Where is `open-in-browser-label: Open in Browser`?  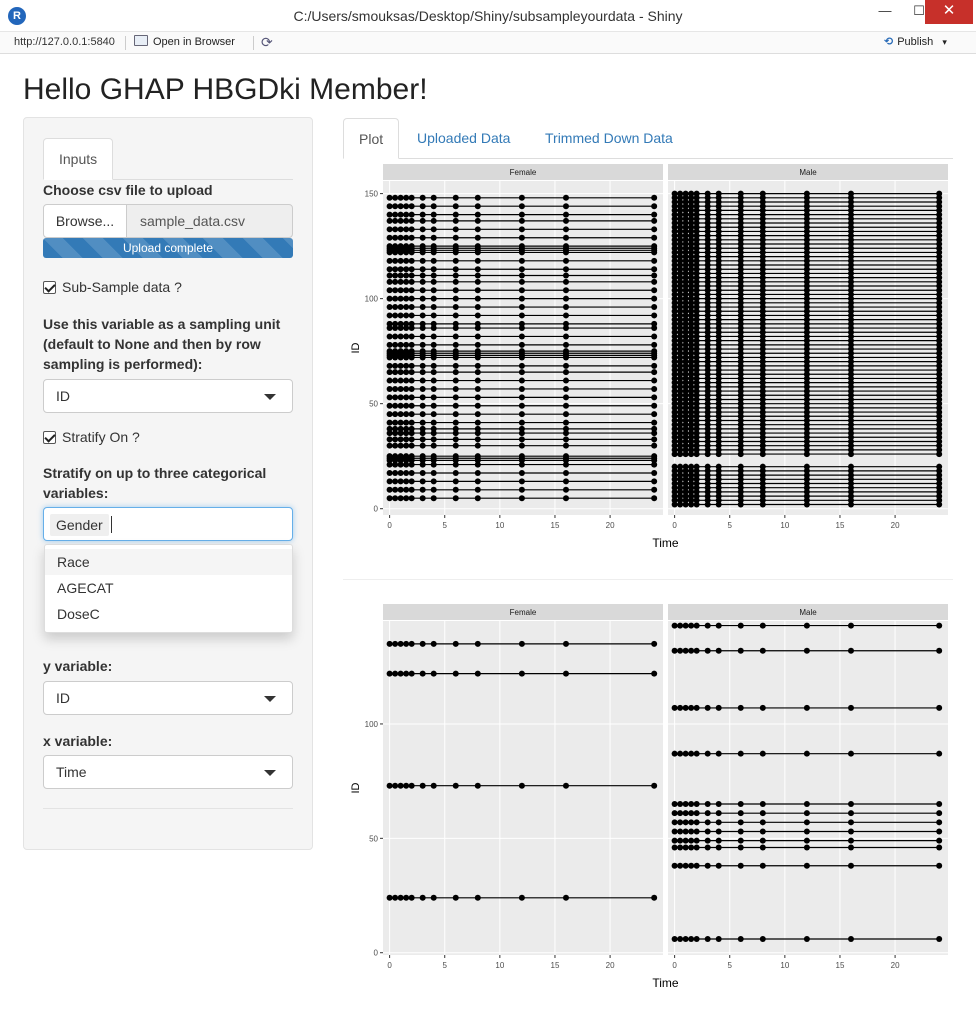 open-in-browser-label: Open in Browser is located at coordinates (194, 42).